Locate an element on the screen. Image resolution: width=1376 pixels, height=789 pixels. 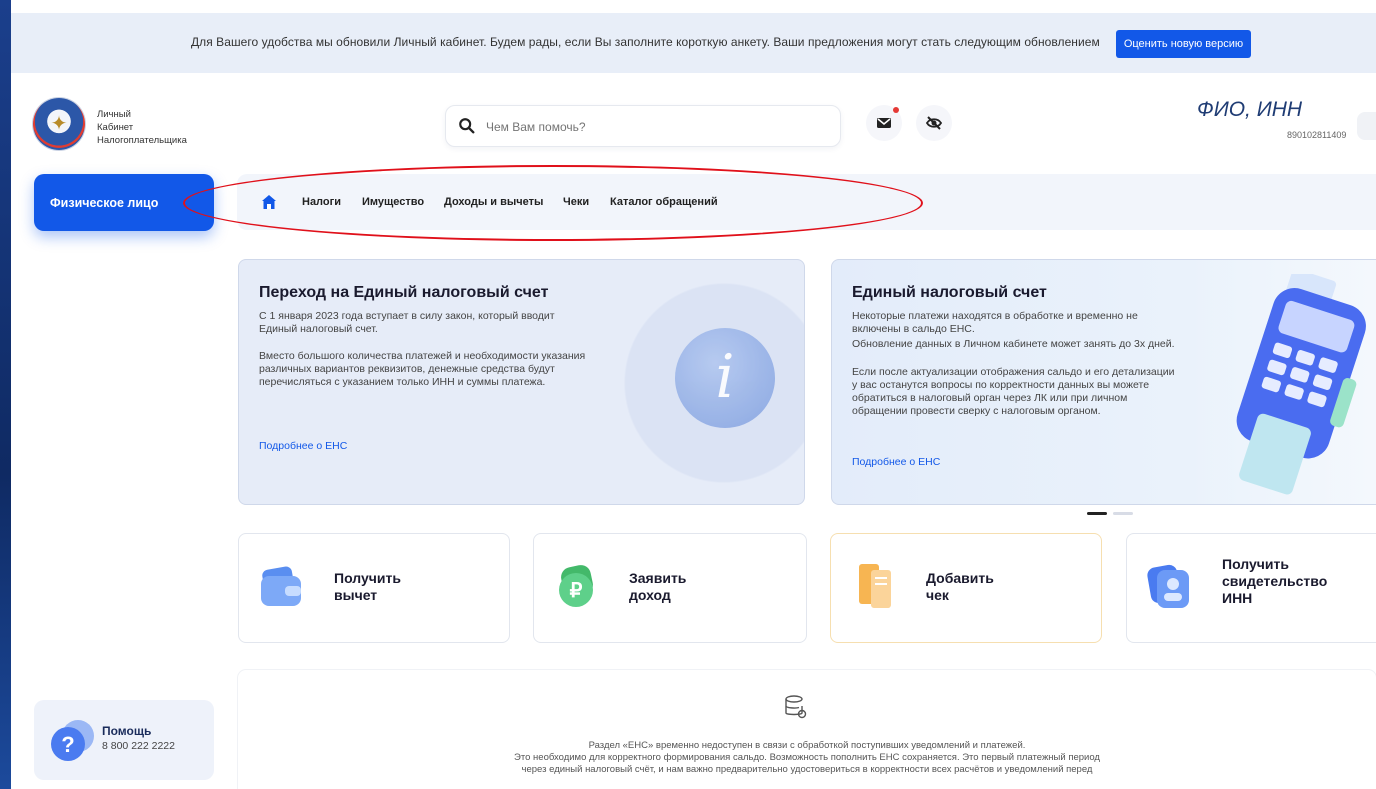
carousel-dot is located at coordinates (1123, 513).